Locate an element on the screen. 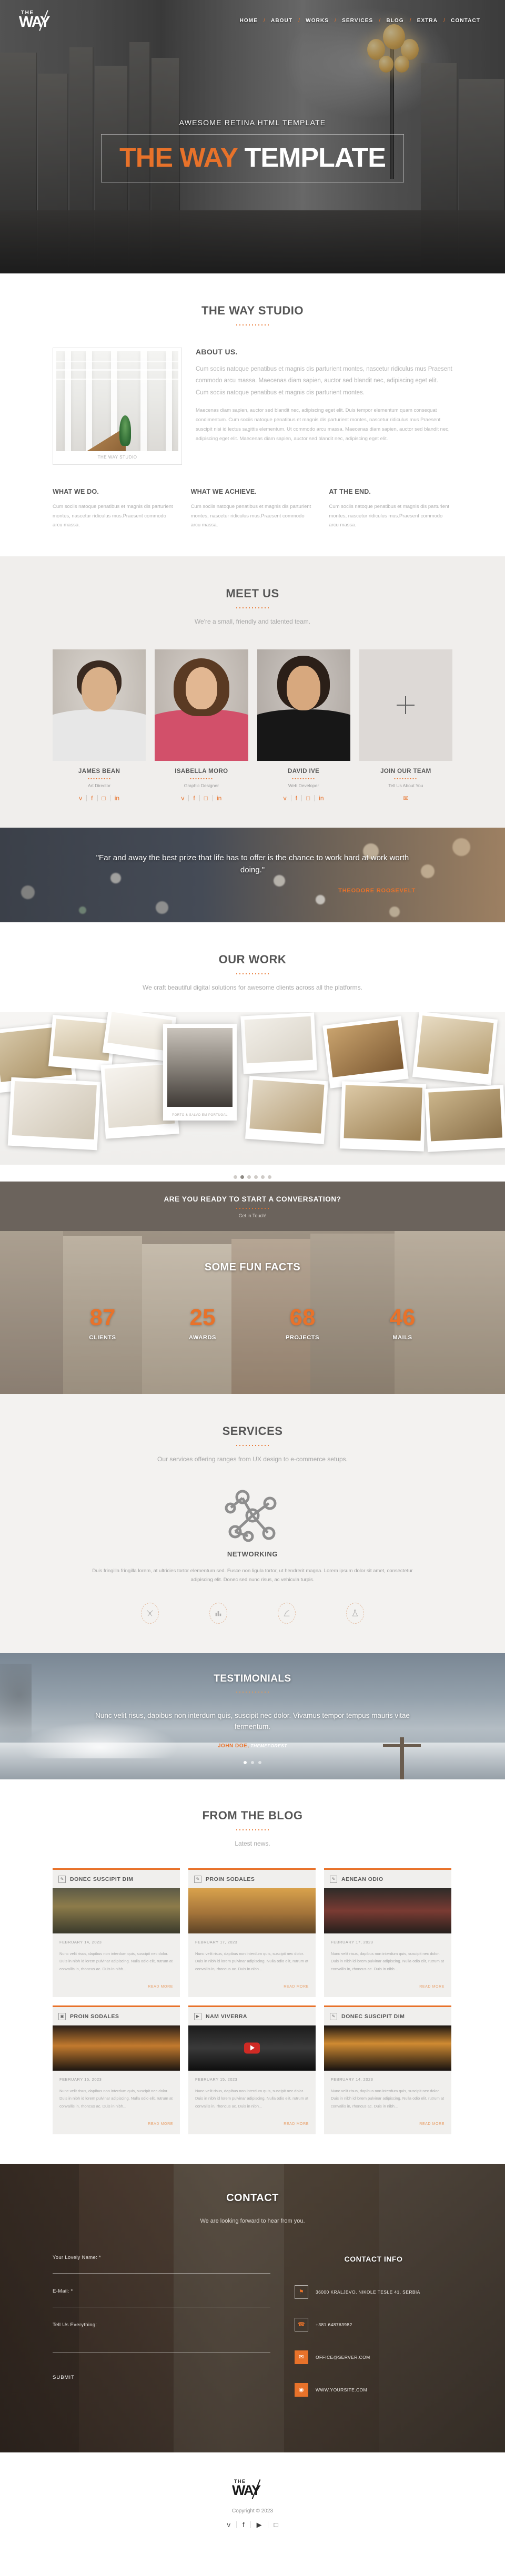 The width and height of the screenshot is (505, 2576). team-member-socials: ✉ is located at coordinates (405, 798).